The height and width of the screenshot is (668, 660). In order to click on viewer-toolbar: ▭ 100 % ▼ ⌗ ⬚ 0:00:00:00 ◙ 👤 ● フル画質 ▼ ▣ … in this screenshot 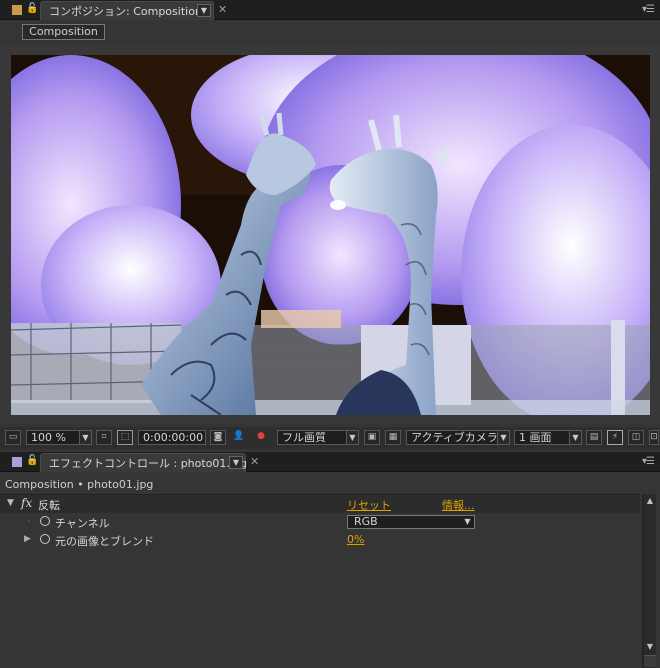, I will do `click(330, 438)`.